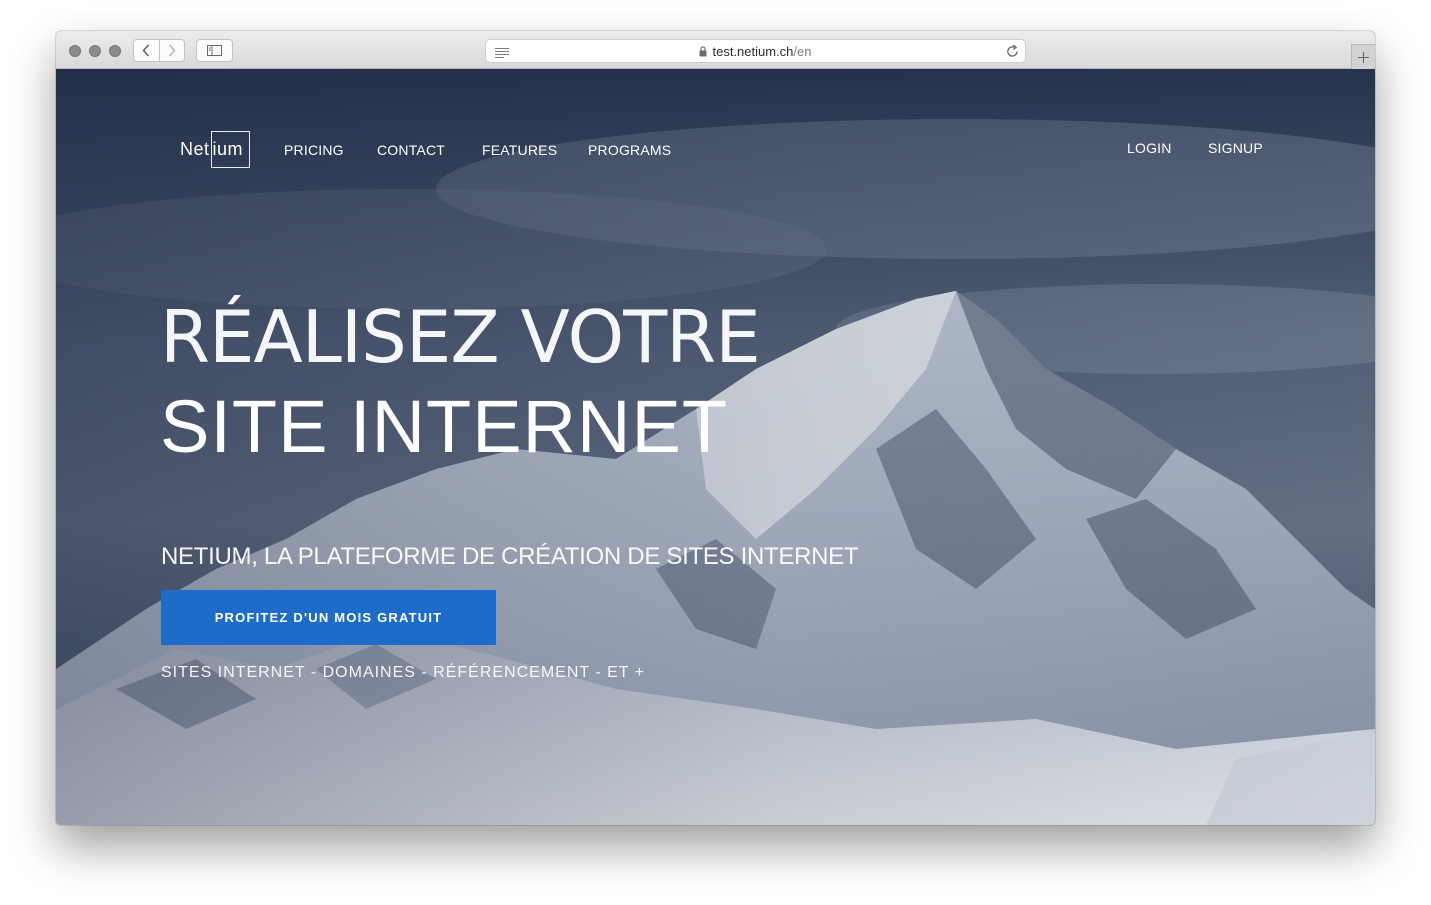 This screenshot has height=905, width=1431. I want to click on plus-icon, so click(1363, 57).